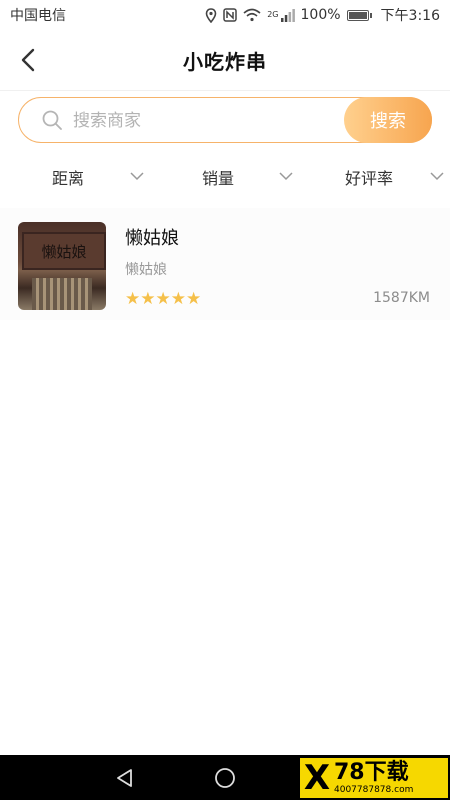  Describe the element at coordinates (152, 238) in the screenshot. I see `shop-name: 懒姑娘` at that location.